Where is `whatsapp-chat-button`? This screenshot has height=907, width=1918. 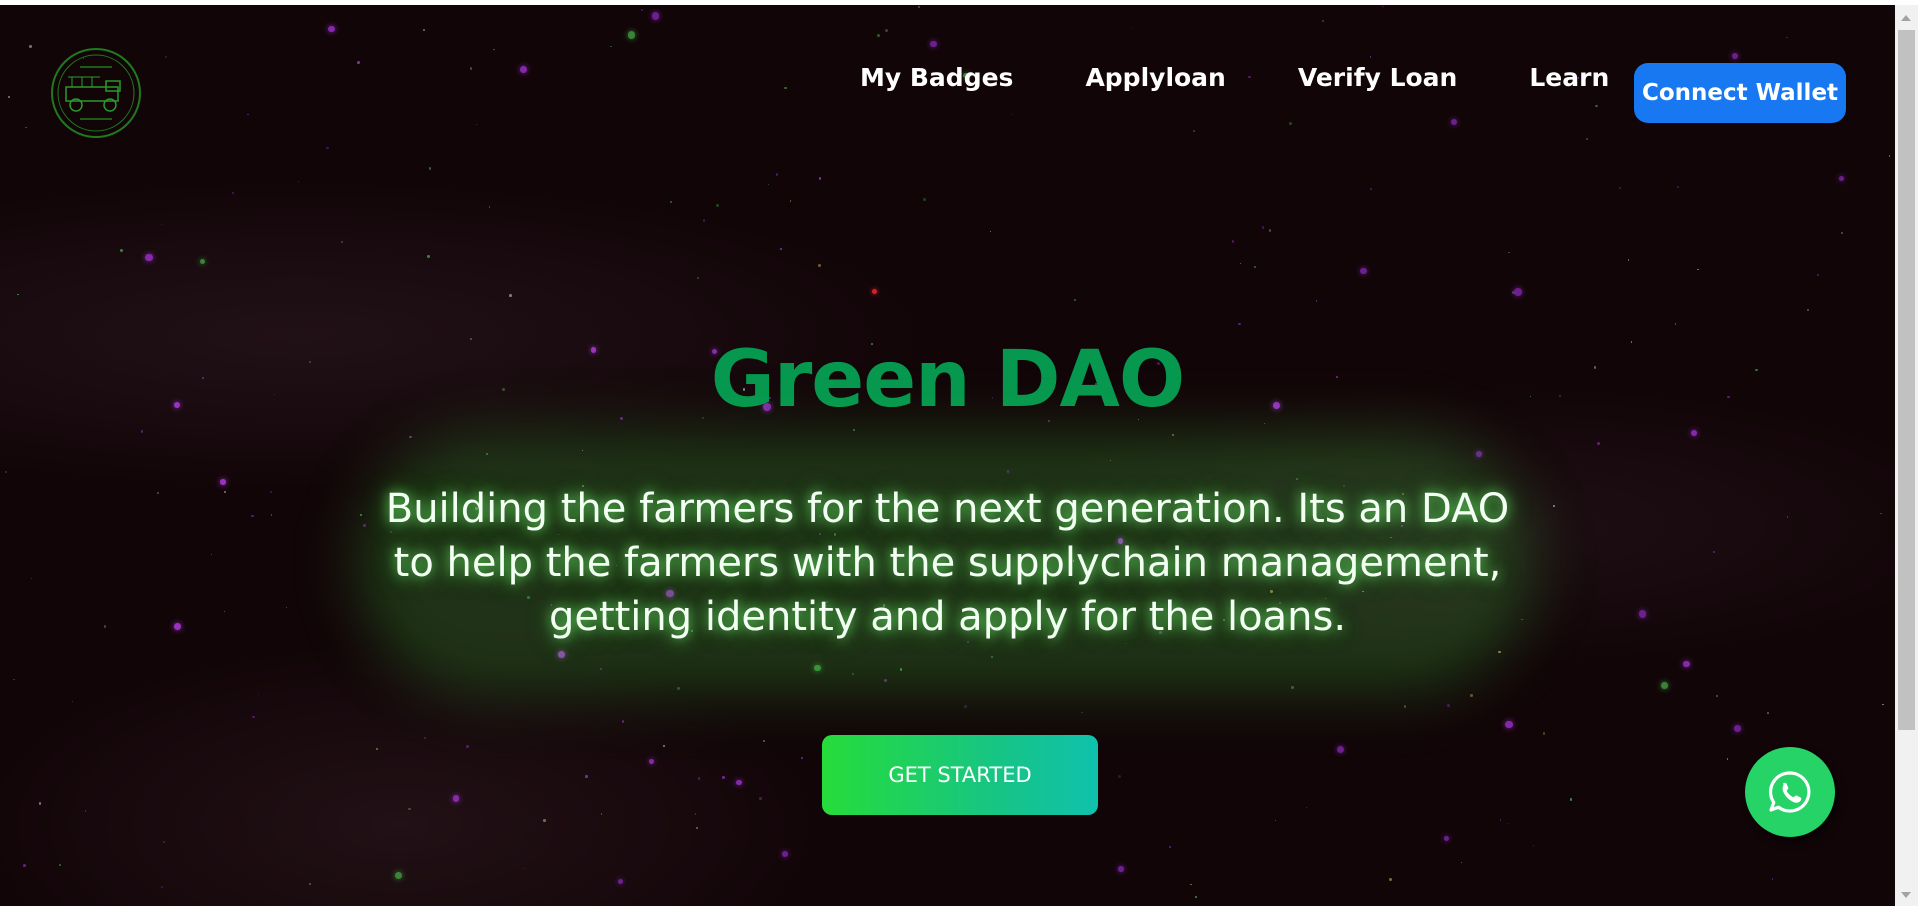 whatsapp-chat-button is located at coordinates (1790, 792).